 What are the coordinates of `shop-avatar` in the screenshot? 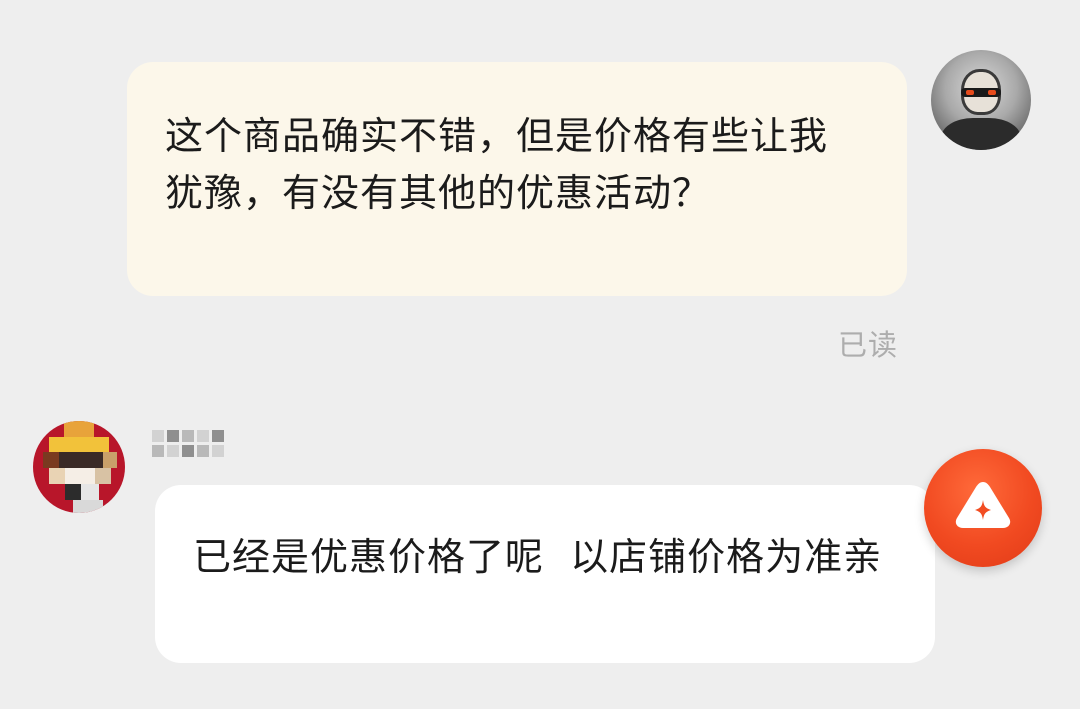 It's located at (79, 467).